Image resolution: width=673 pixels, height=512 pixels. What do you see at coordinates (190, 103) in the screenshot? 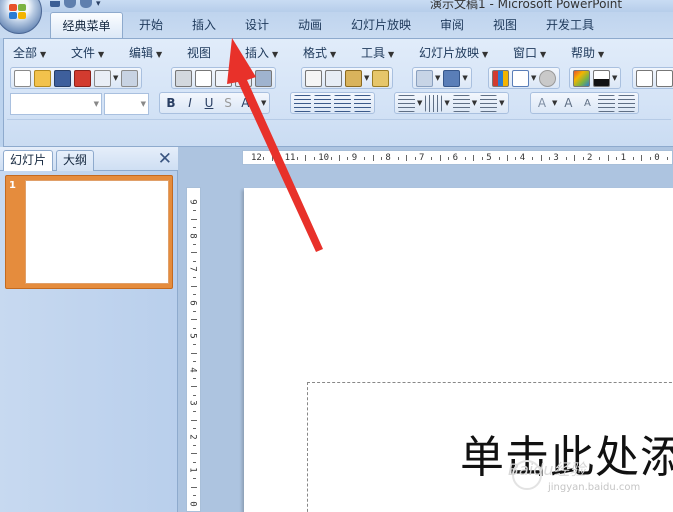
I see `italic-button: I` at bounding box center [190, 103].